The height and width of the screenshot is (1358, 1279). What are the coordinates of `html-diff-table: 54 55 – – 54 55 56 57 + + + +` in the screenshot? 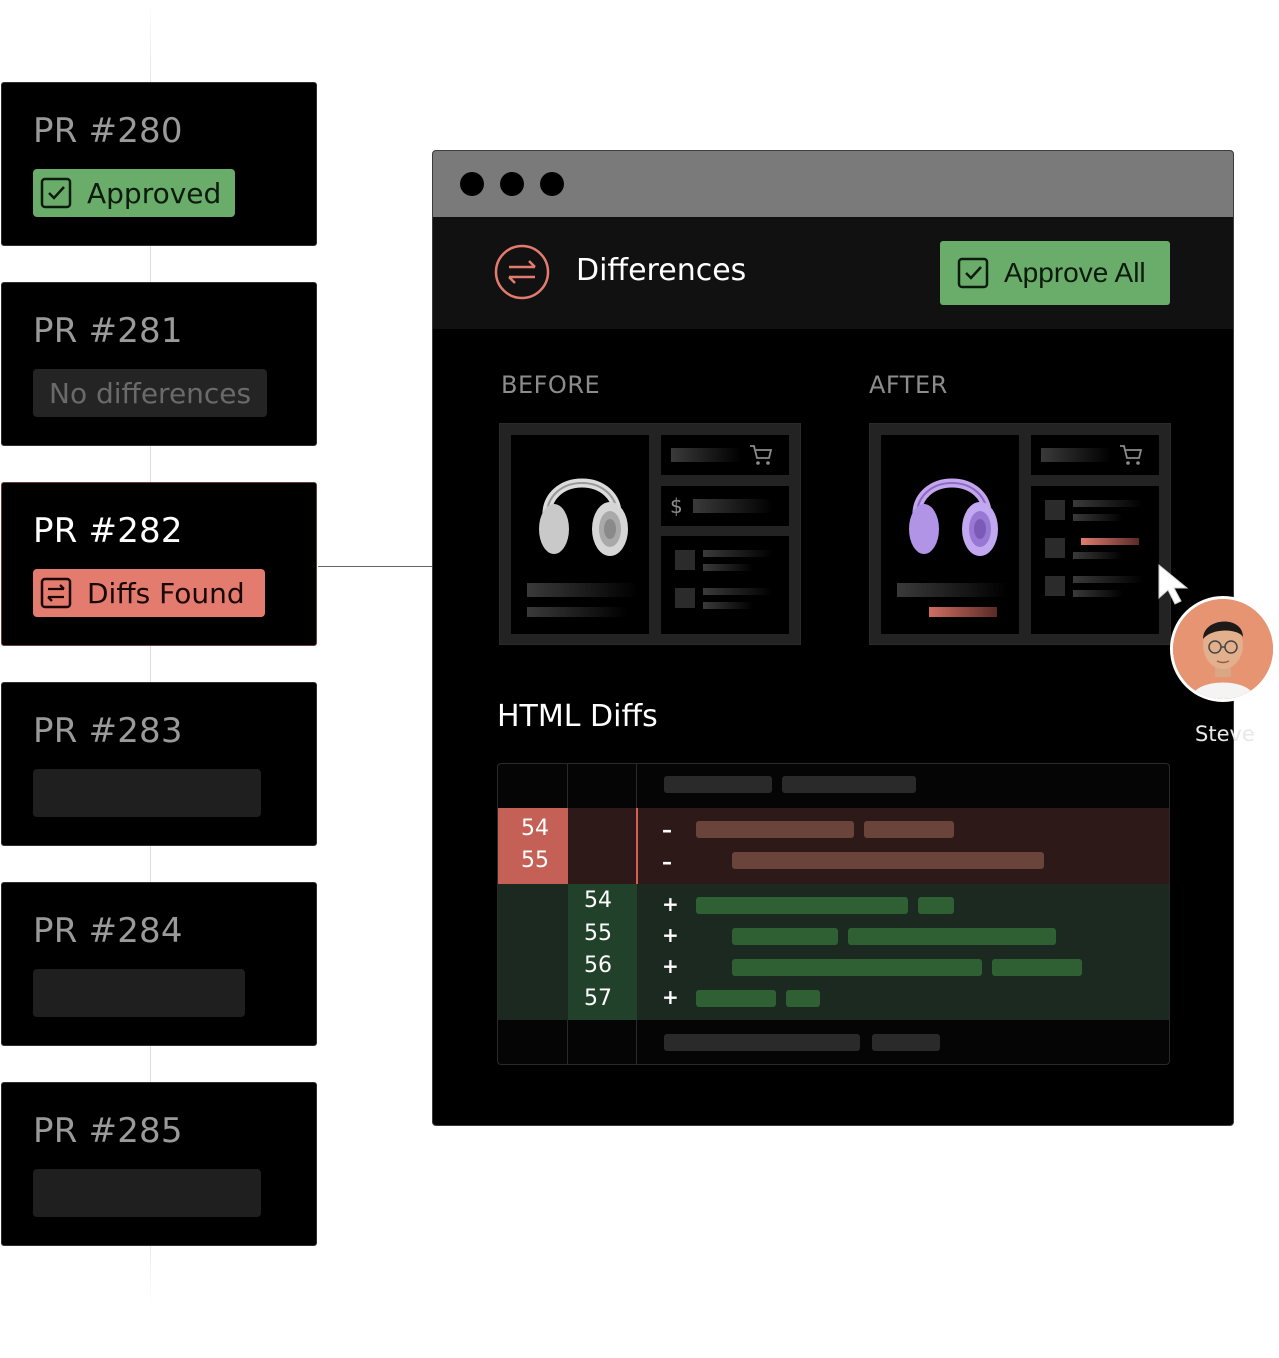 It's located at (833, 914).